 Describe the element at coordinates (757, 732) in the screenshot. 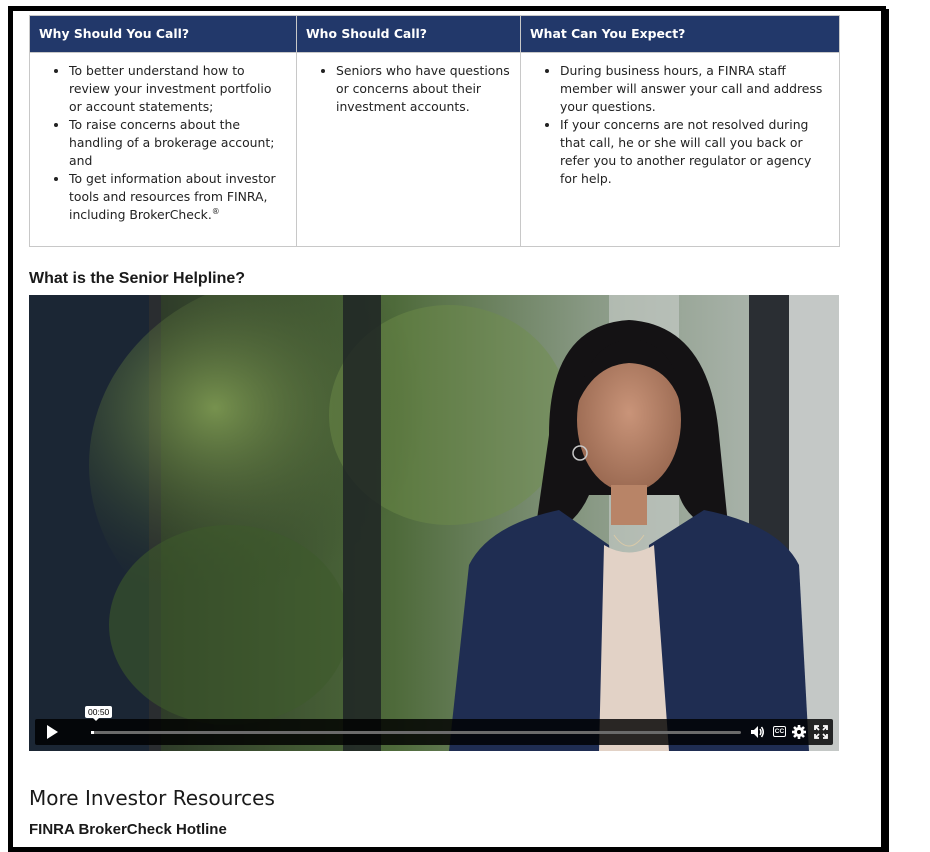

I see `volume-icon` at that location.